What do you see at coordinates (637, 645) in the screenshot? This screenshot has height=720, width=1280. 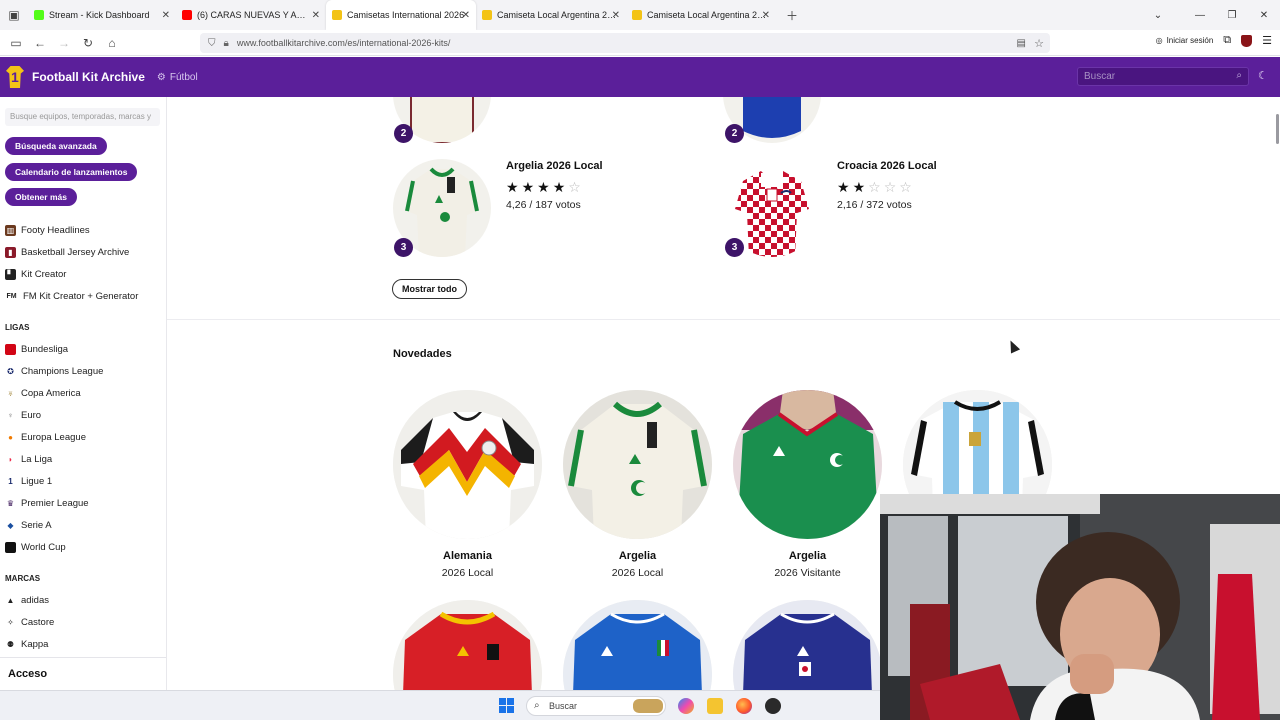 I see `kit-image-italia` at bounding box center [637, 645].